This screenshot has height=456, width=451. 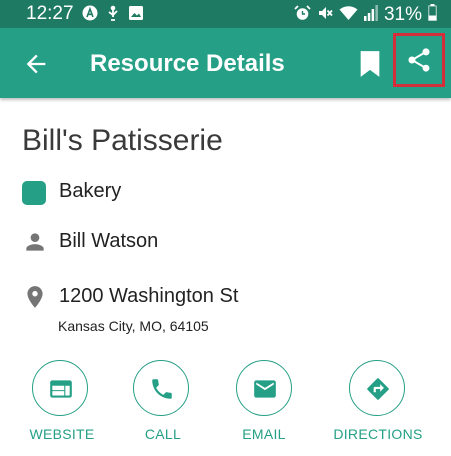 What do you see at coordinates (163, 434) in the screenshot?
I see `call-label: CALL` at bounding box center [163, 434].